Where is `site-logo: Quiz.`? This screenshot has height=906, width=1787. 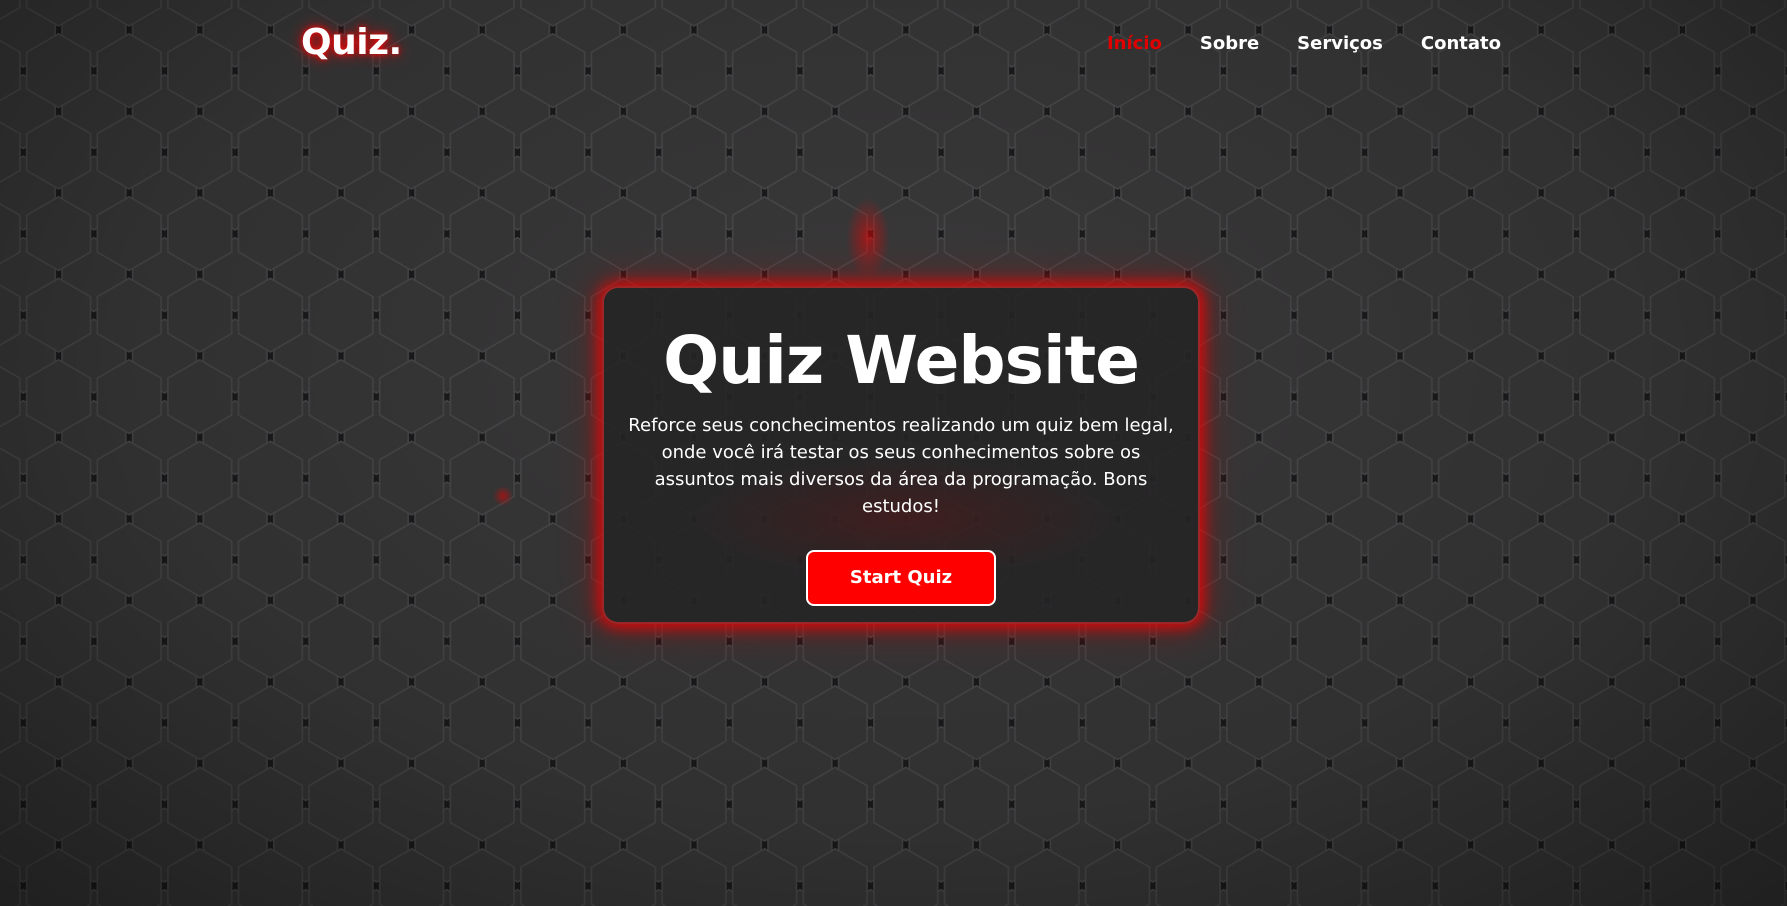
site-logo: Quiz. is located at coordinates (351, 42).